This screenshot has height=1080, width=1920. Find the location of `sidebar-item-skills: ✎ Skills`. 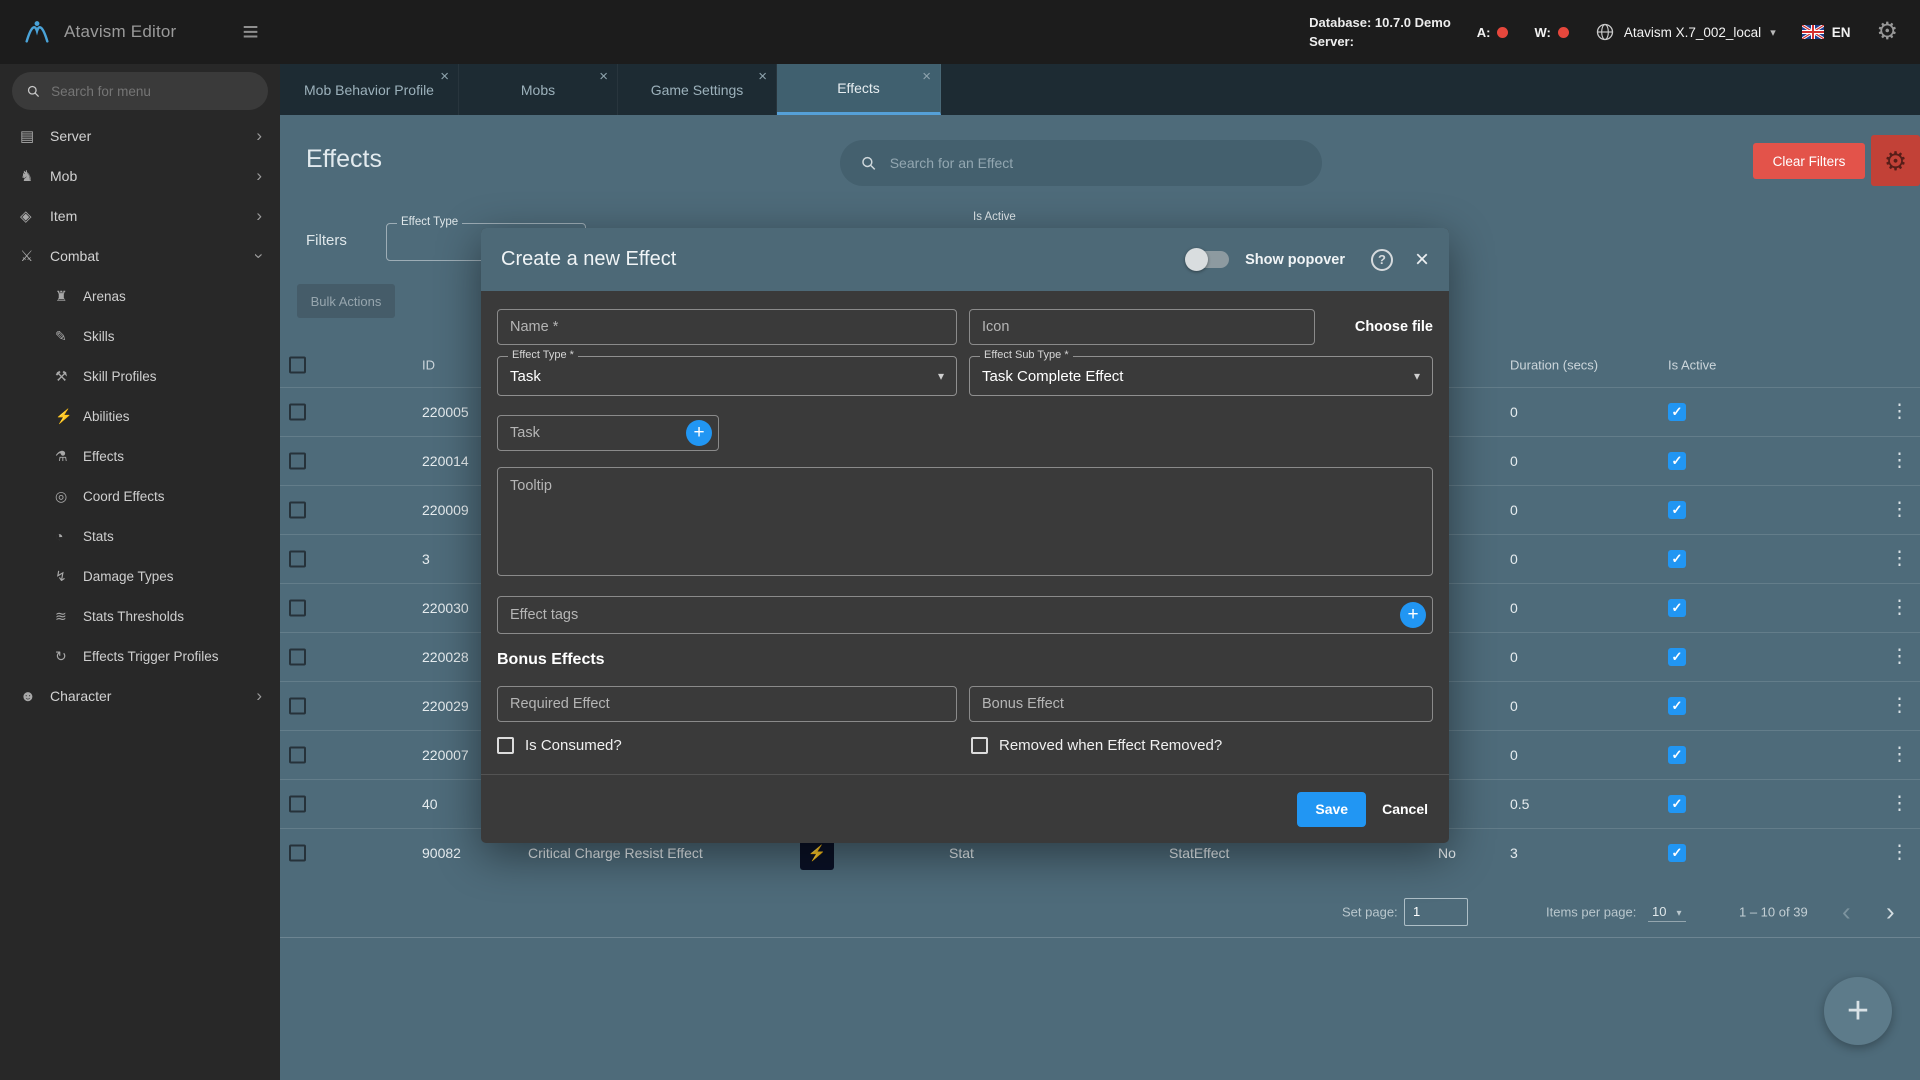

sidebar-item-skills: ✎ Skills is located at coordinates (140, 336).